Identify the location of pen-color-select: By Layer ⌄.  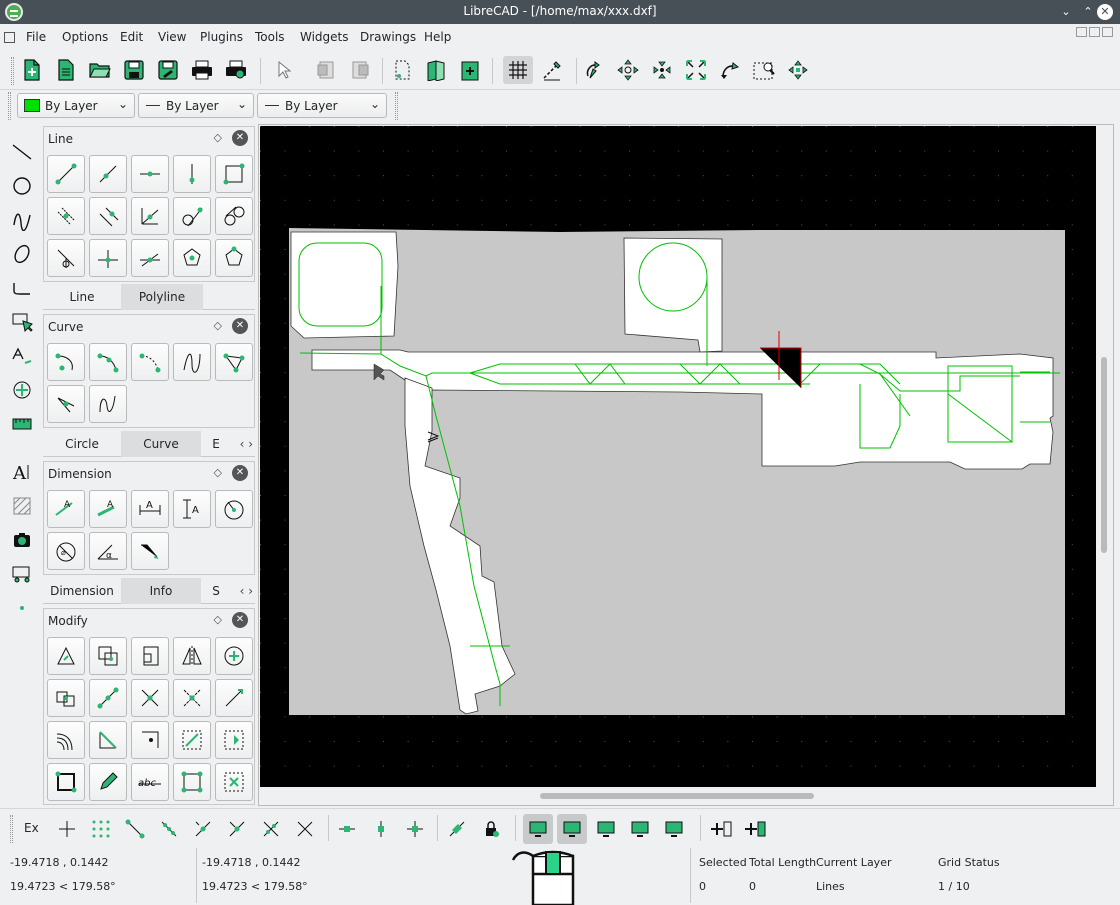
(76, 105).